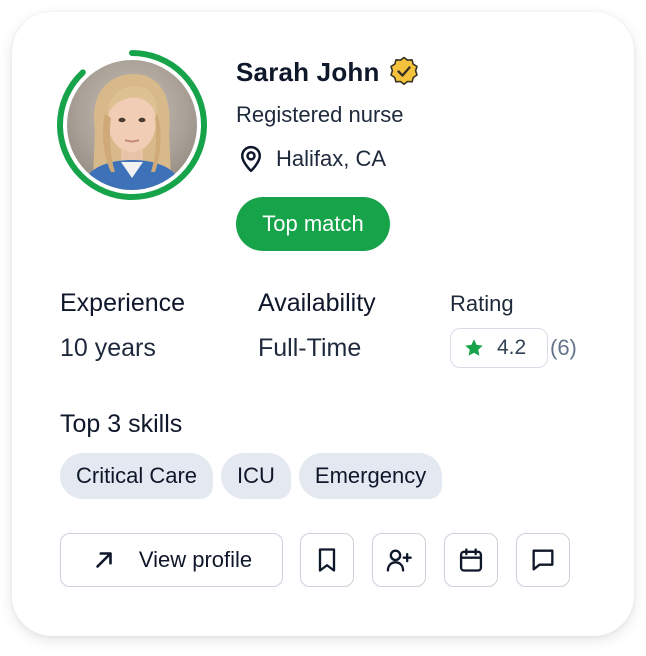  I want to click on rating-value: 4.2, so click(512, 347).